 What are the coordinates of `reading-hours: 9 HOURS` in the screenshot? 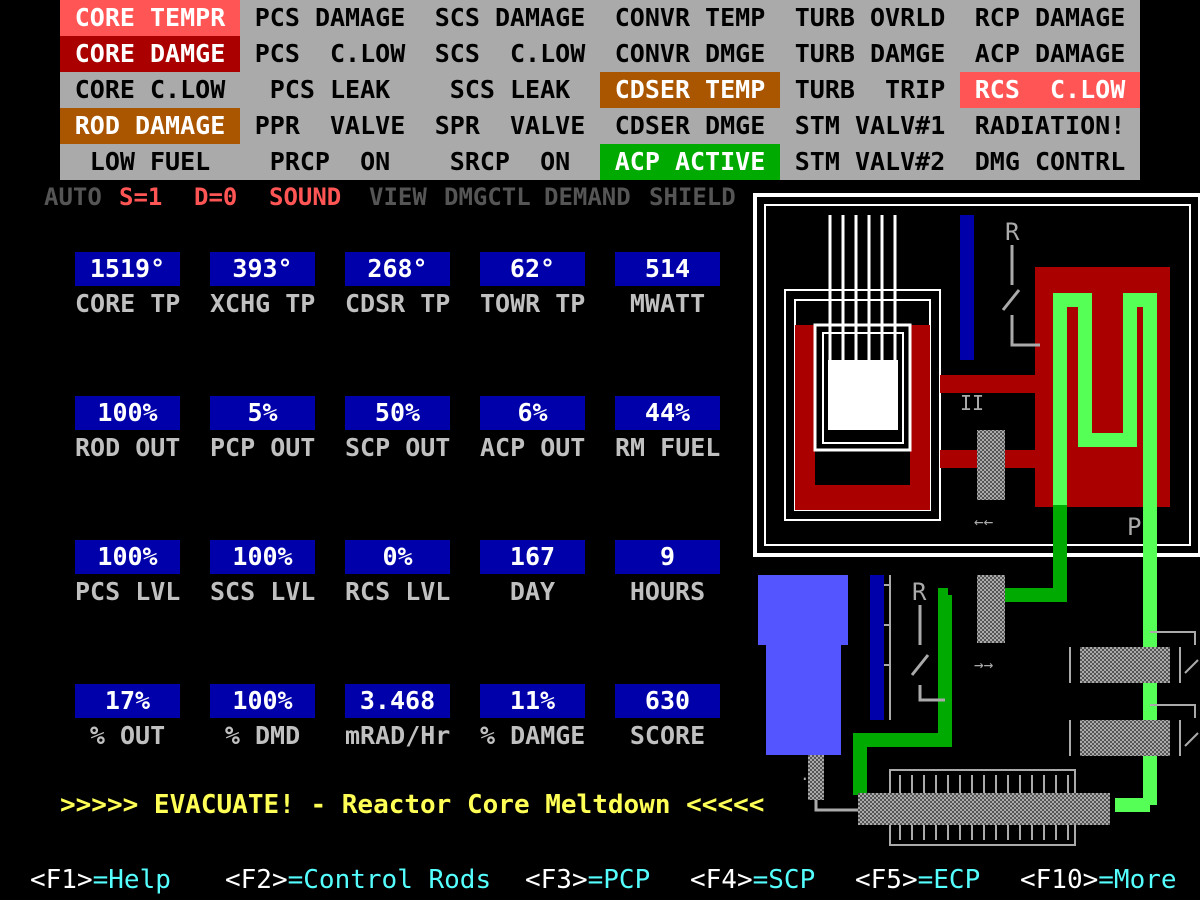 It's located at (667, 575).